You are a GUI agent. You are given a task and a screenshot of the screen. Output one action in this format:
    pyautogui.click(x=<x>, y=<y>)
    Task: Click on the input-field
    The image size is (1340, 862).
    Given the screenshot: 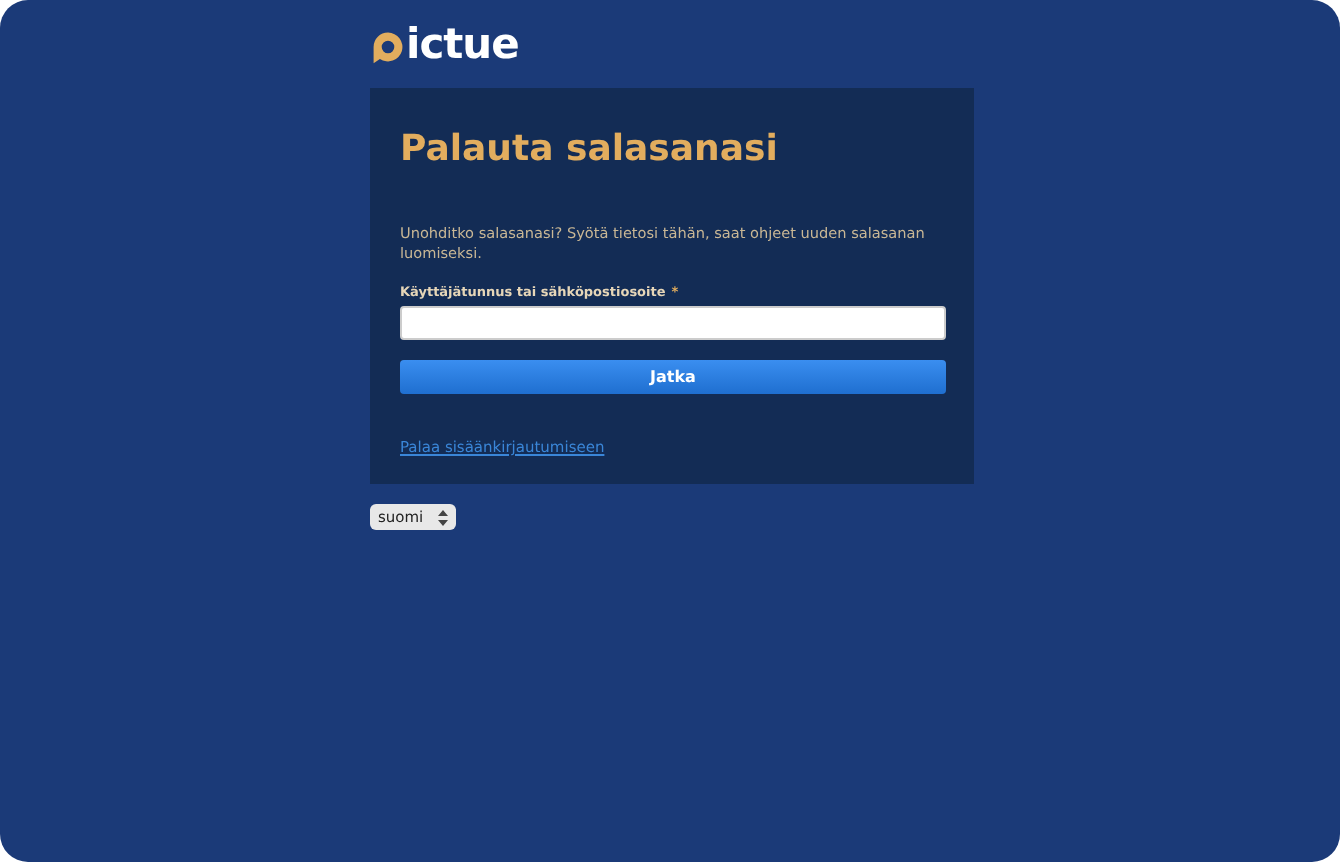 What is the action you would take?
    pyautogui.click(x=673, y=323)
    